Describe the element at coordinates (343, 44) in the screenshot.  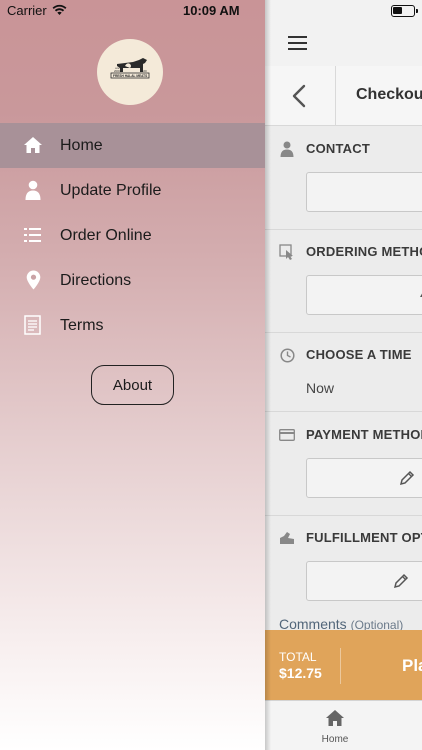
I see `top-bar` at that location.